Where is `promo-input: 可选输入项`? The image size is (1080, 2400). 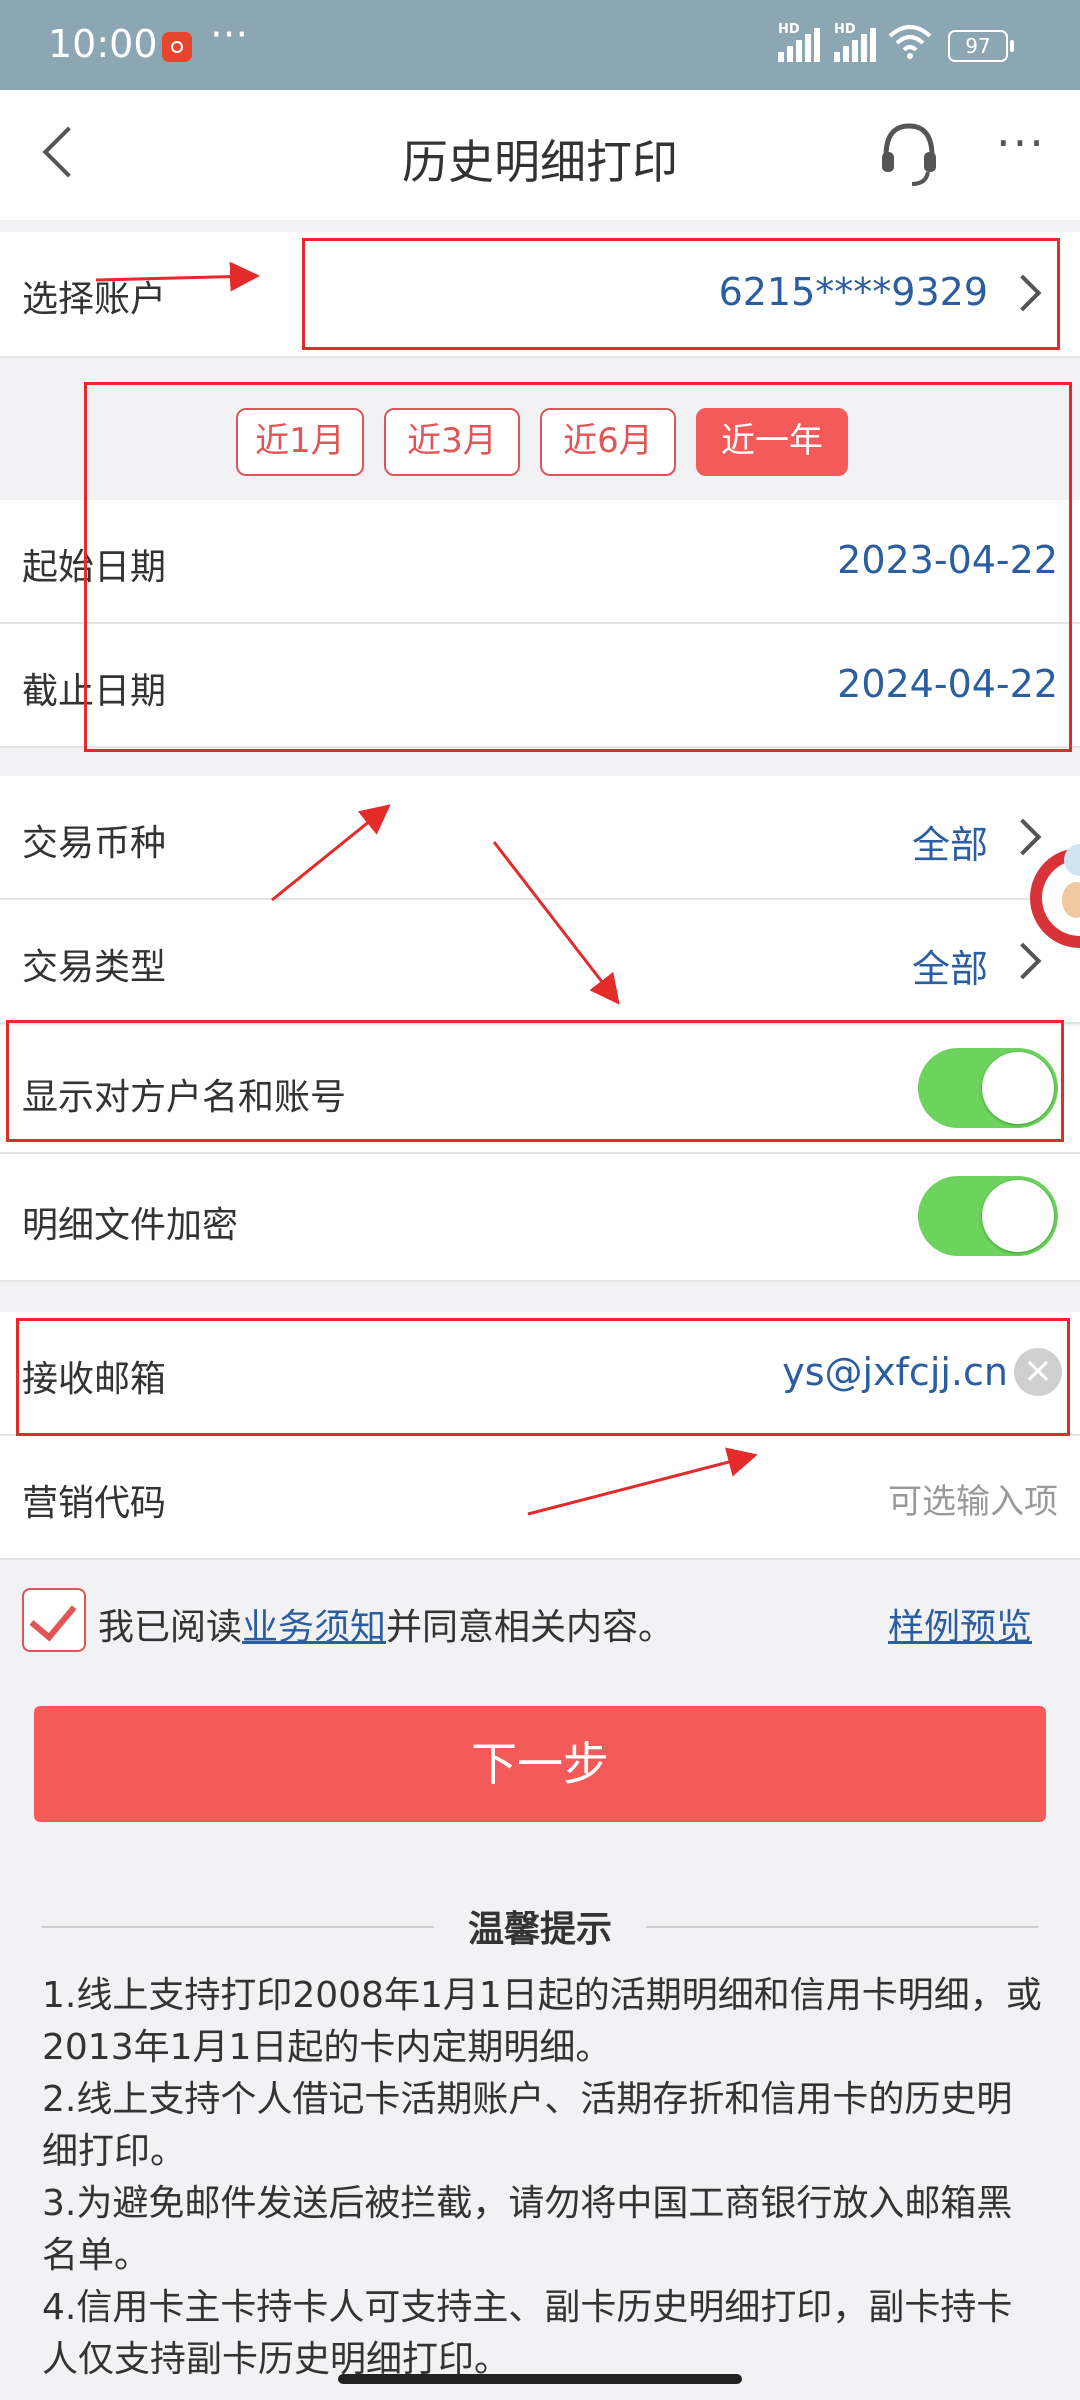
promo-input: 可选输入项 is located at coordinates (973, 1498).